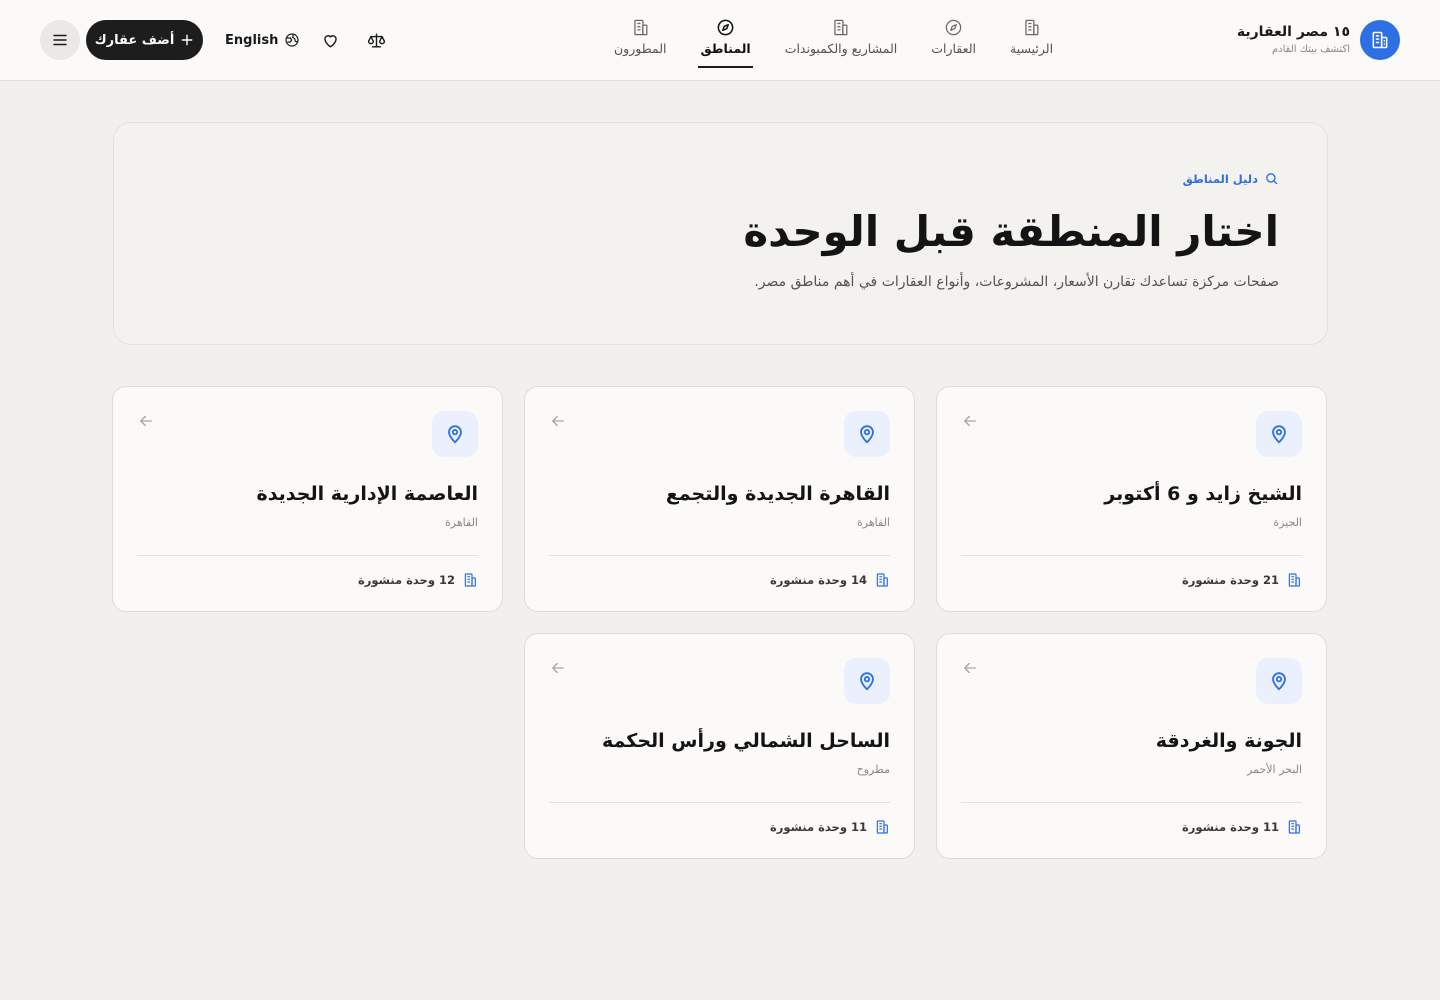 The image size is (1440, 1000). What do you see at coordinates (212, 40) in the screenshot?
I see `header-actions: أضف عقارك English` at bounding box center [212, 40].